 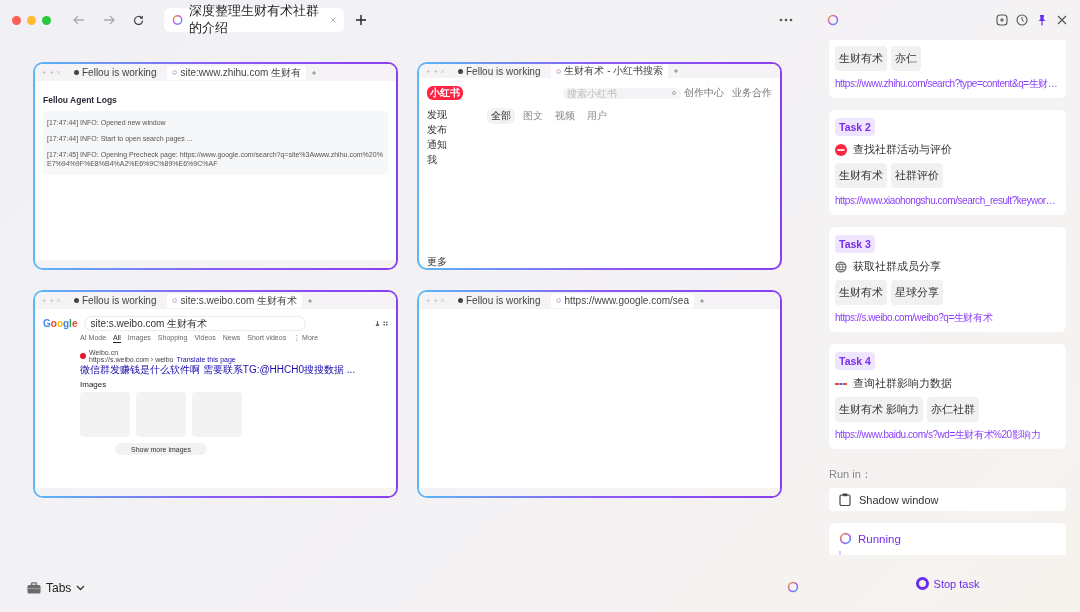 What do you see at coordinates (917, 175) in the screenshot?
I see `keyword-tag: 社群评价` at bounding box center [917, 175].